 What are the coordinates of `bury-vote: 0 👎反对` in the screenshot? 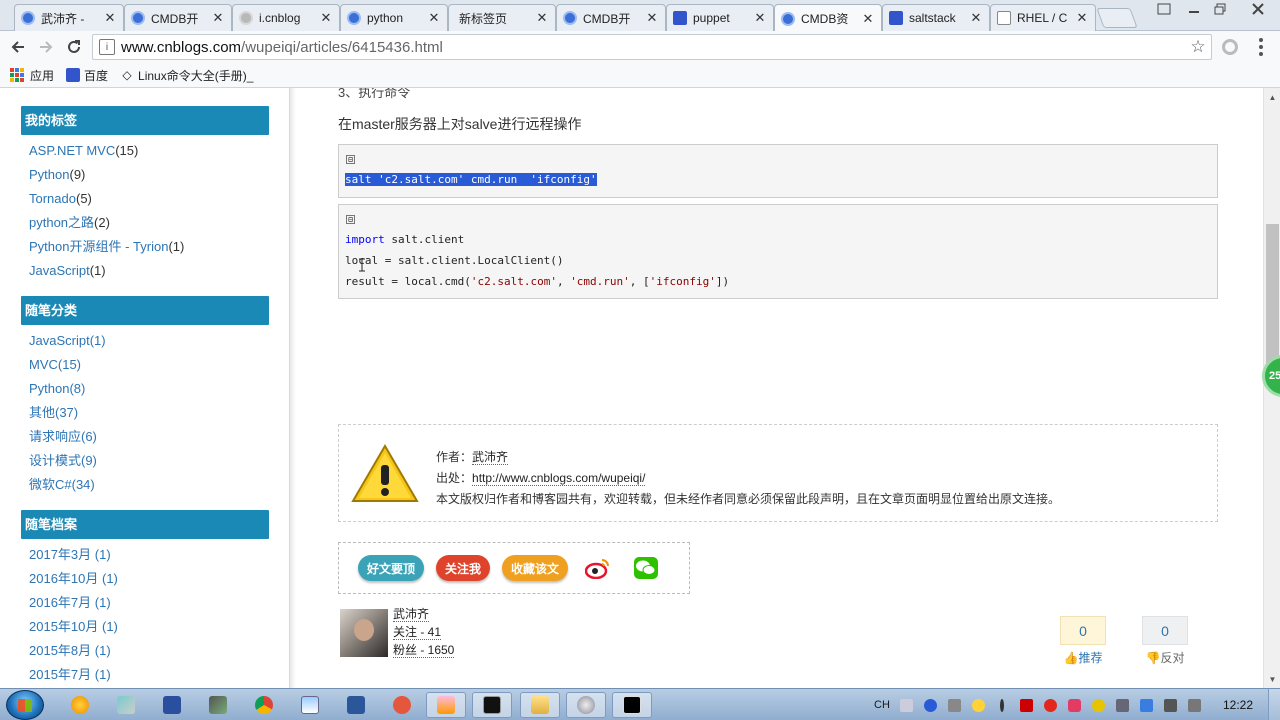 It's located at (1165, 641).